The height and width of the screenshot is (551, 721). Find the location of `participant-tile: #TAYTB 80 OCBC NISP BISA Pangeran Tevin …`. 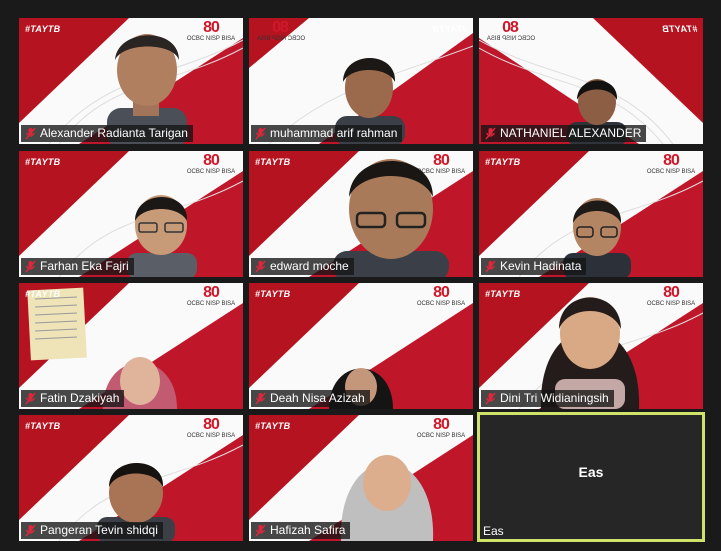

participant-tile: #TAYTB 80 OCBC NISP BISA Pangeran Tevin … is located at coordinates (131, 478).